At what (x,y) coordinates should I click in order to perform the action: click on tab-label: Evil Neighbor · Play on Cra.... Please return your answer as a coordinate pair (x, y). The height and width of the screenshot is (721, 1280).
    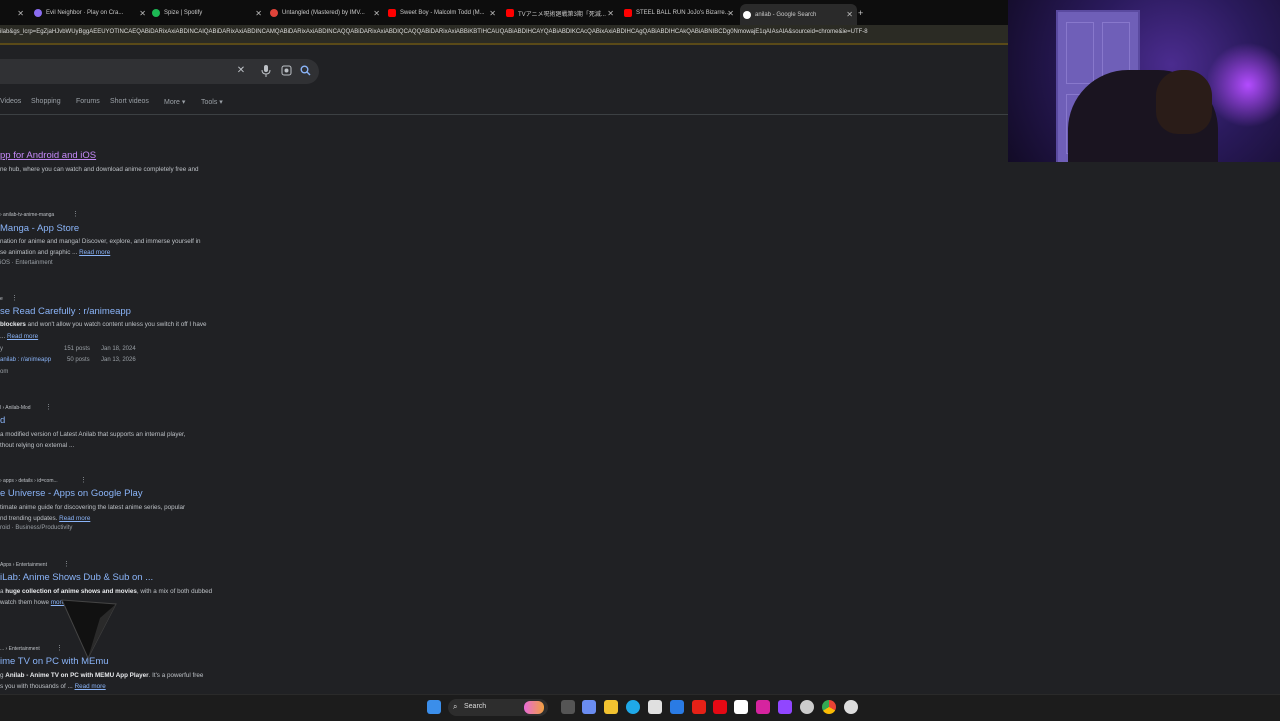
    Looking at the image, I should click on (85, 13).